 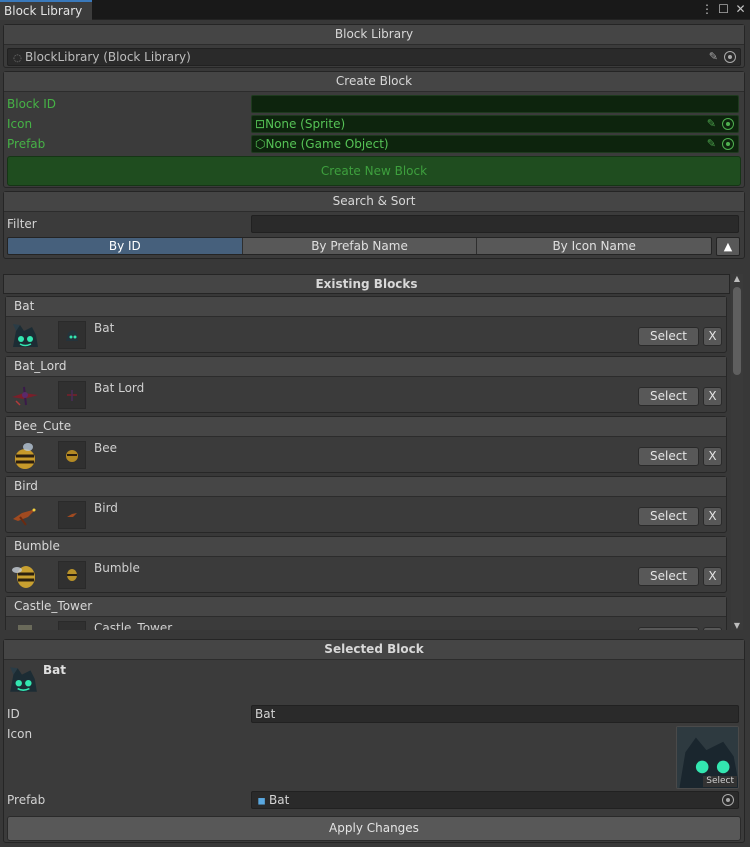 What do you see at coordinates (737, 452) in the screenshot?
I see `existing-blocks-scrollbar: ▲ ▼` at bounding box center [737, 452].